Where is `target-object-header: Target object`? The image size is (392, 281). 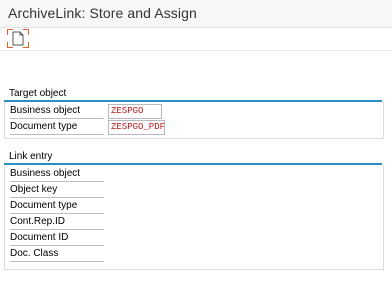 target-object-header: Target object is located at coordinates (193, 95).